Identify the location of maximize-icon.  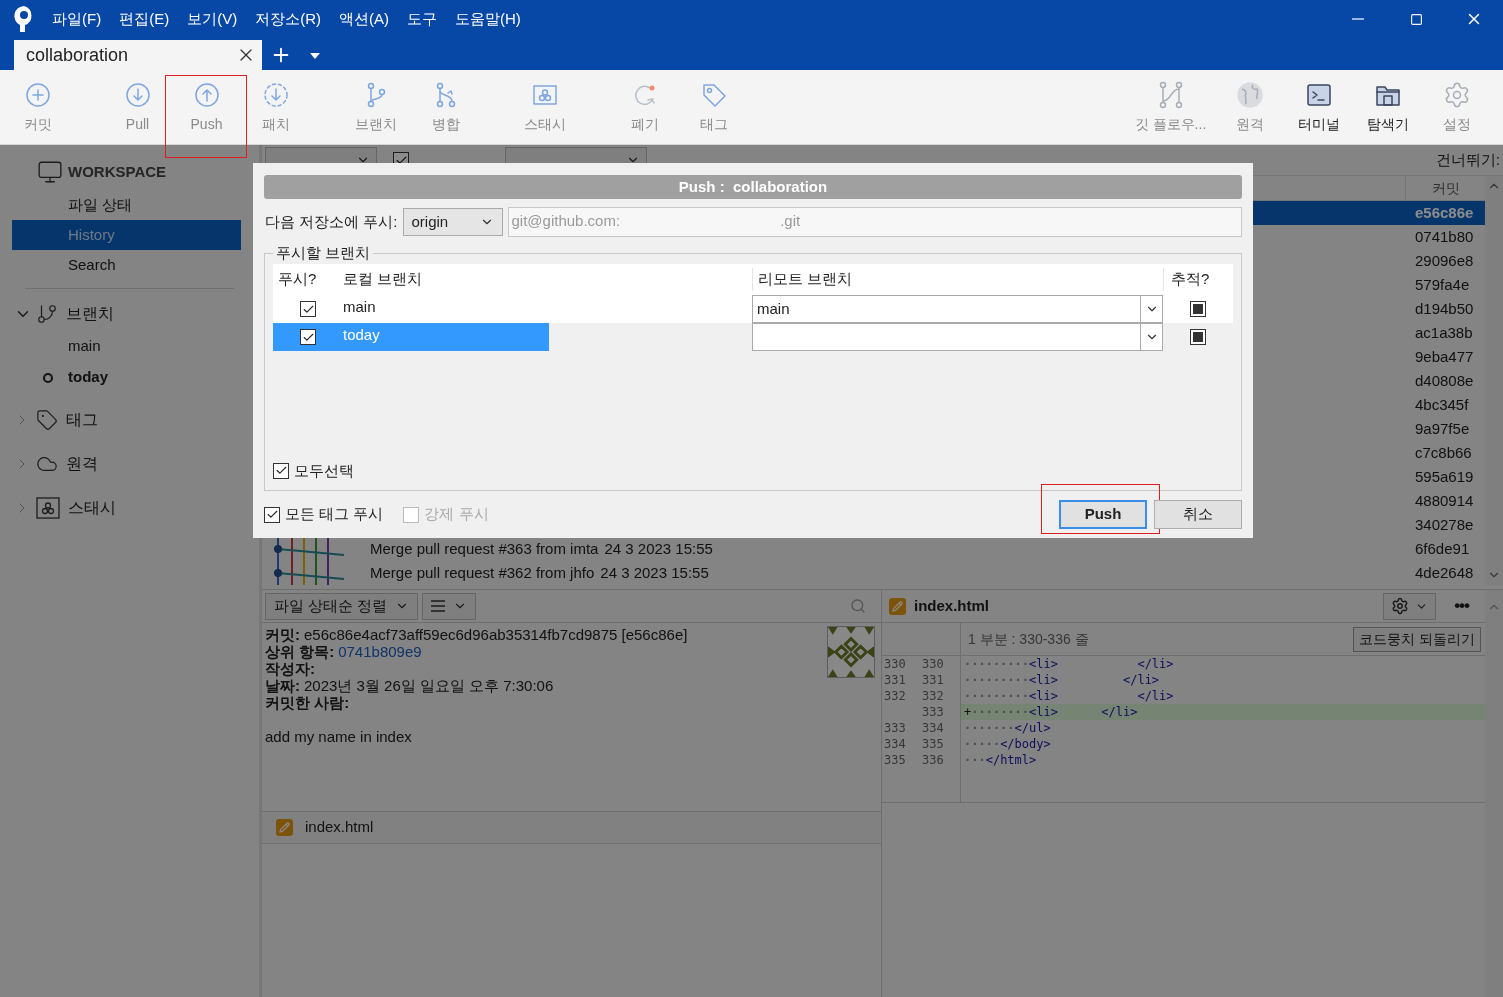
(1416, 19).